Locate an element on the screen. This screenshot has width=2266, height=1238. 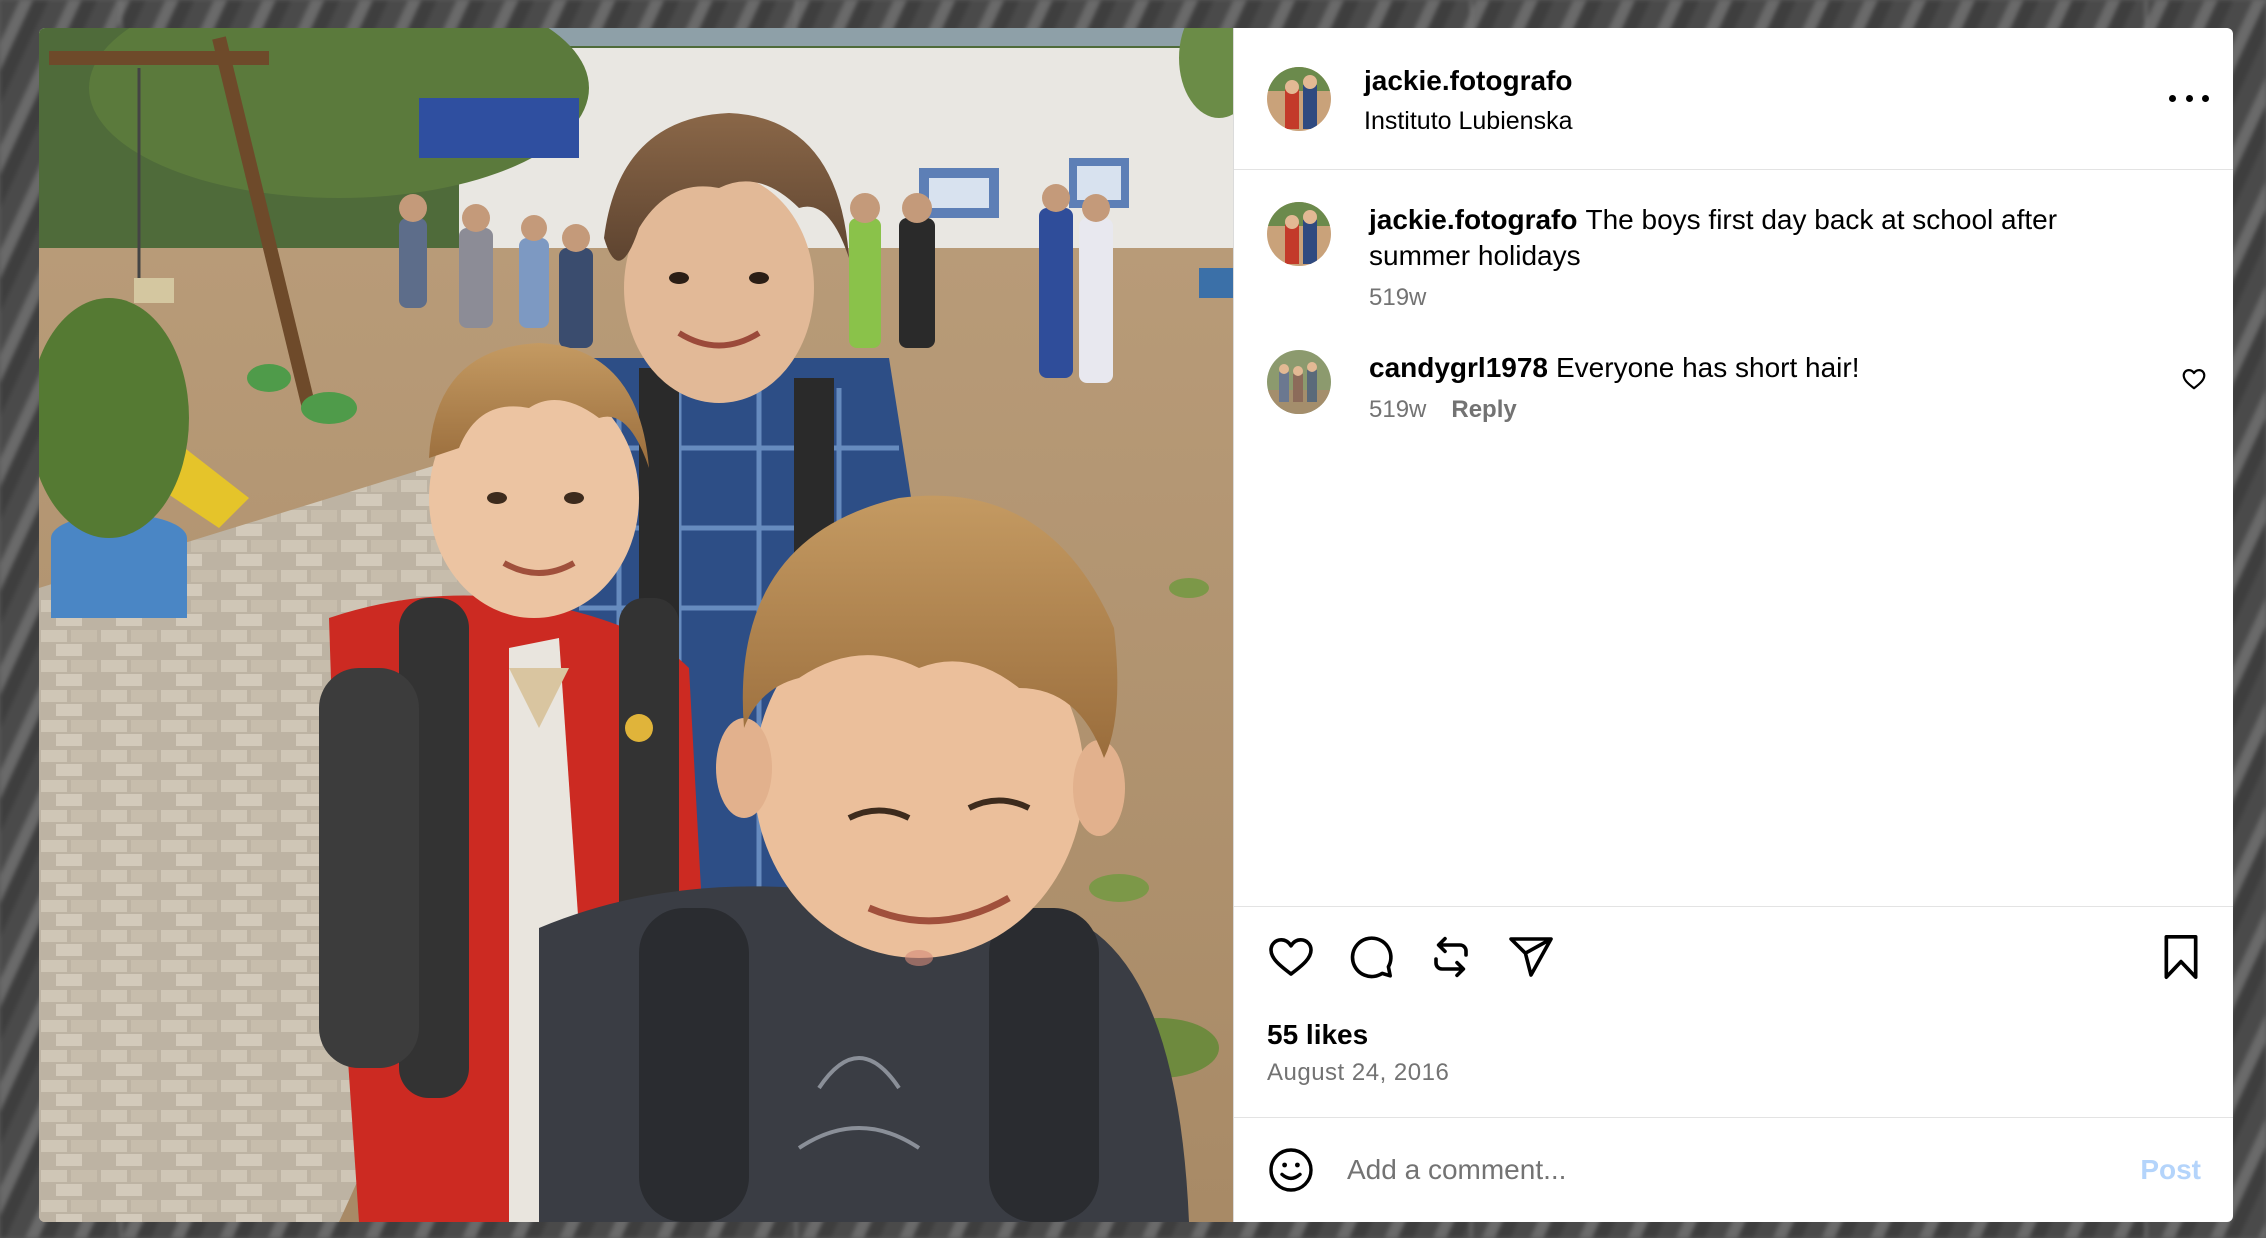
bookmark-icon is located at coordinates (2181, 957).